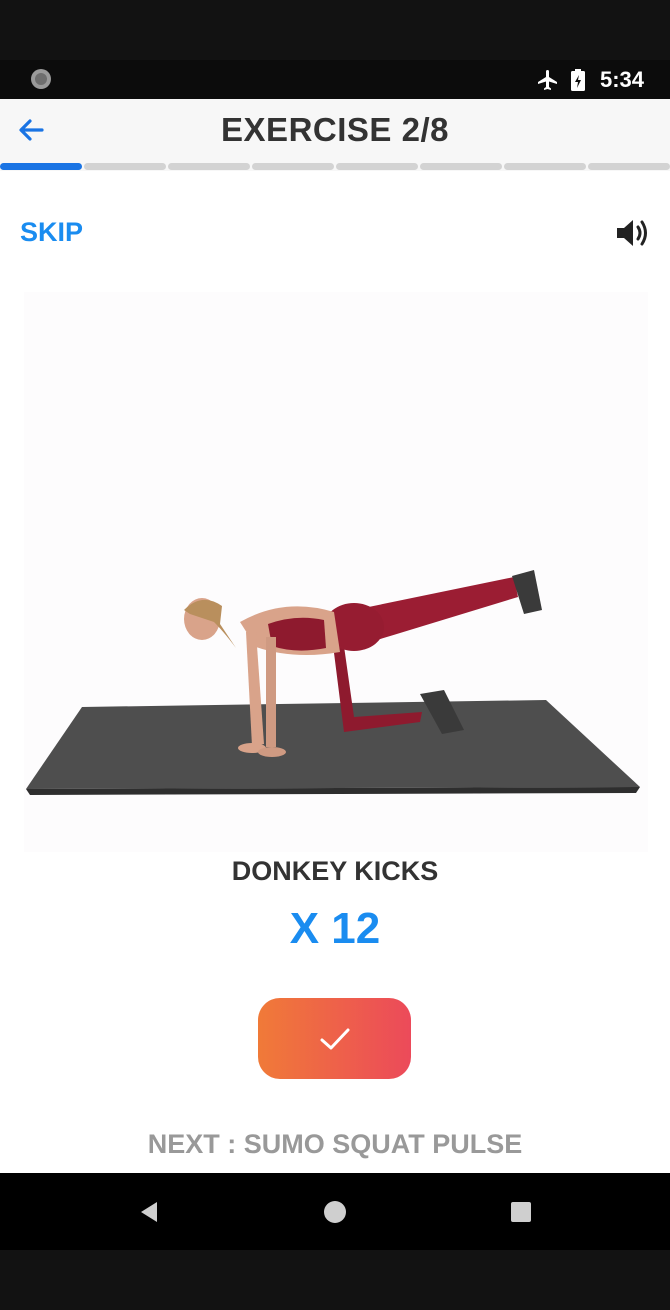 Image resolution: width=670 pixels, height=1310 pixels. Describe the element at coordinates (51, 232) in the screenshot. I see `skip-button: SKIP` at that location.